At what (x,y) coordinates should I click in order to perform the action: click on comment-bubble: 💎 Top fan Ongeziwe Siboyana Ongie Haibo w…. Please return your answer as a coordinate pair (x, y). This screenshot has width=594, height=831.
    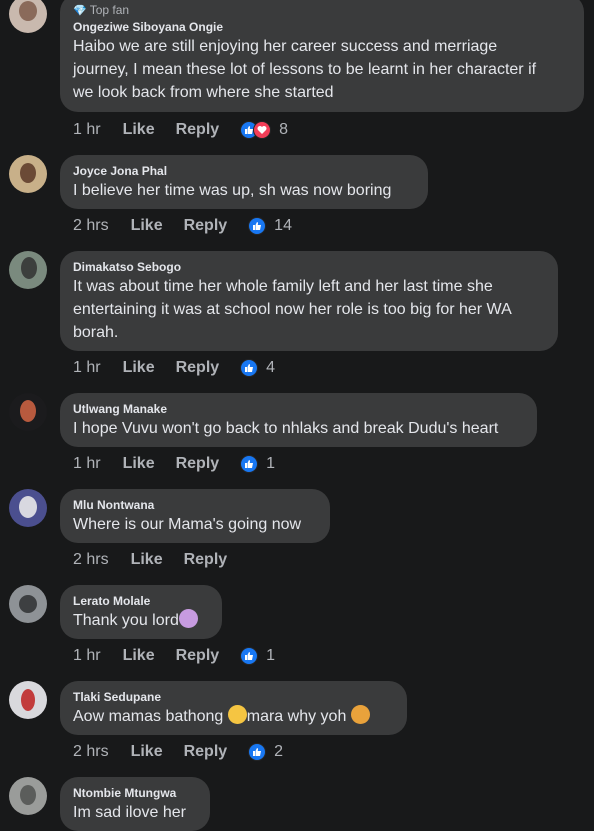
    Looking at the image, I should click on (322, 56).